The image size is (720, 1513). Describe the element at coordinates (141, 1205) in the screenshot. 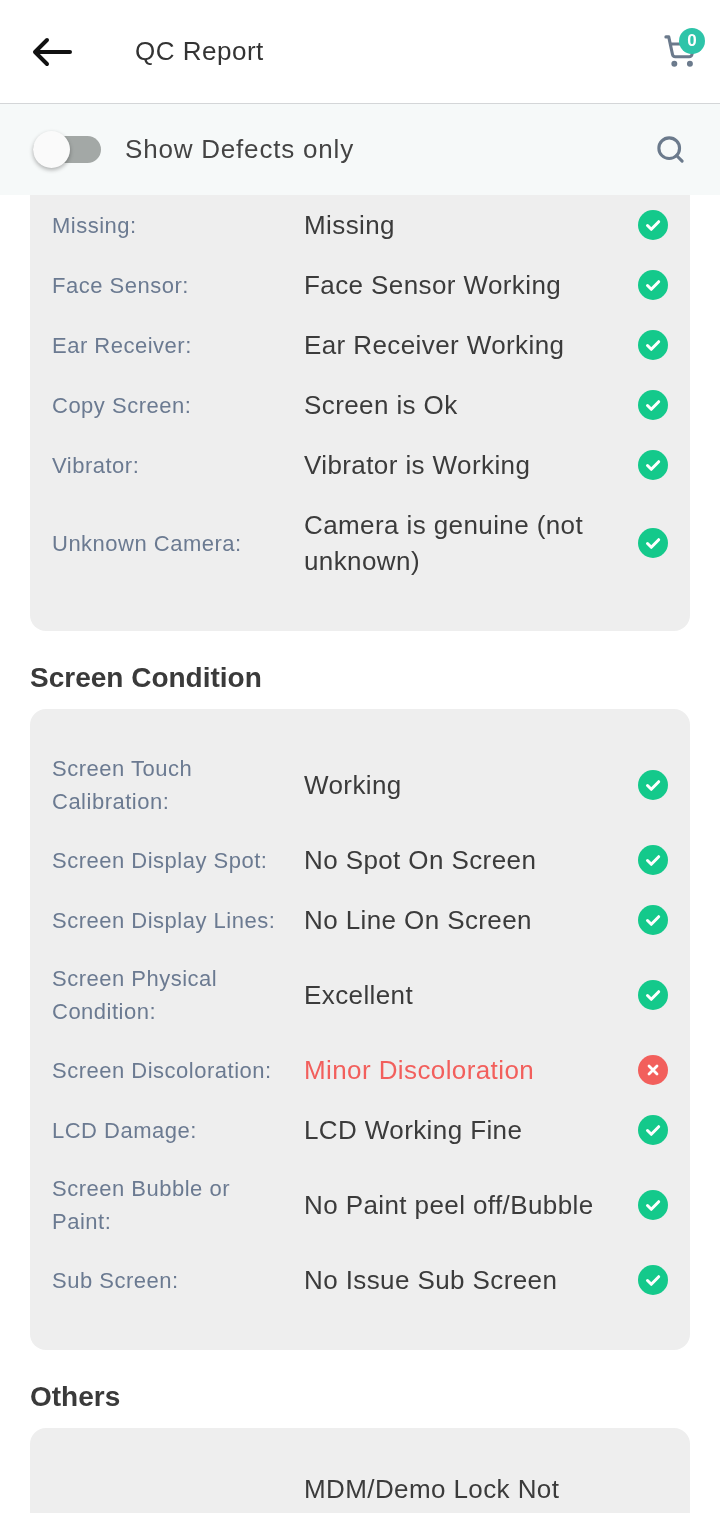

I see `row-label: Screen Bubble or Paint:` at that location.